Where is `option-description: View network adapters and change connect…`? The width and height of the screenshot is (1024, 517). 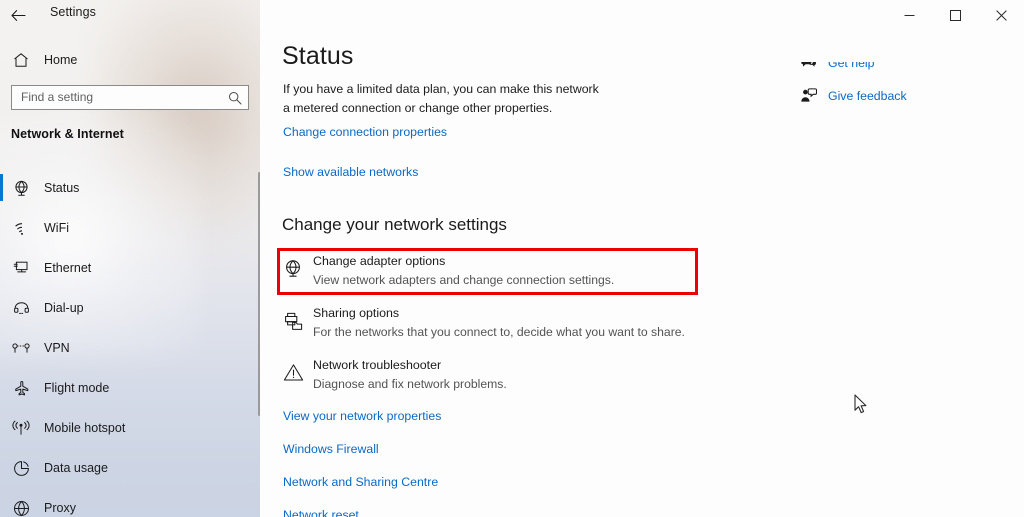 option-description: View network adapters and change connect… is located at coordinates (464, 280).